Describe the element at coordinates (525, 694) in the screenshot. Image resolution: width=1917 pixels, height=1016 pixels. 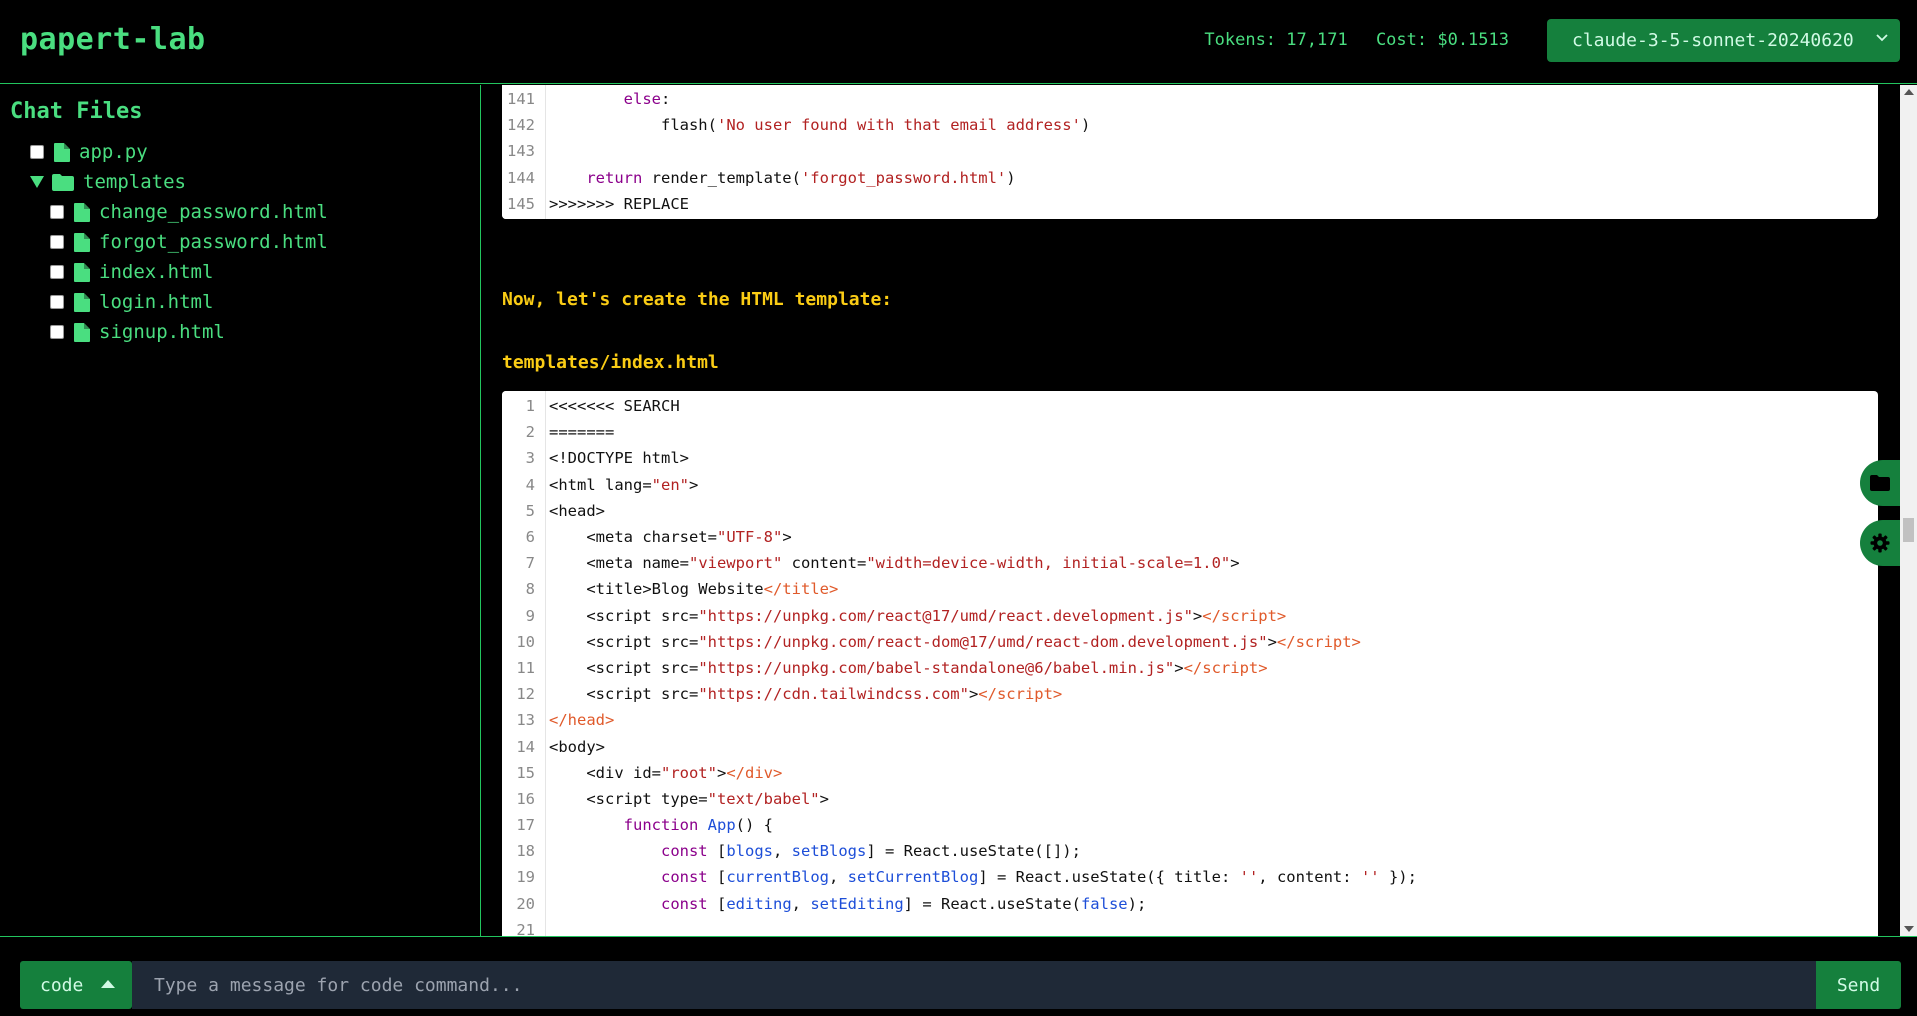
I see `line-number: 12` at that location.